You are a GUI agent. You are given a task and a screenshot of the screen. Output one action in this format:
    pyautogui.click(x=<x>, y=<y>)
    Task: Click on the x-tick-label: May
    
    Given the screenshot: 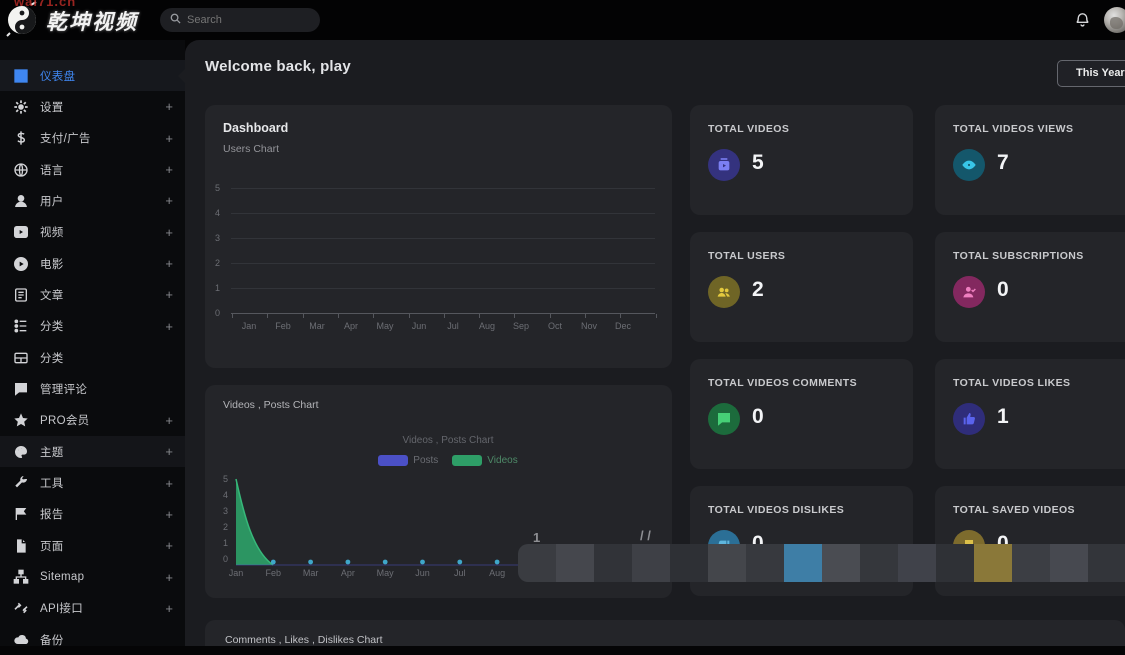 What is the action you would take?
    pyautogui.click(x=385, y=326)
    